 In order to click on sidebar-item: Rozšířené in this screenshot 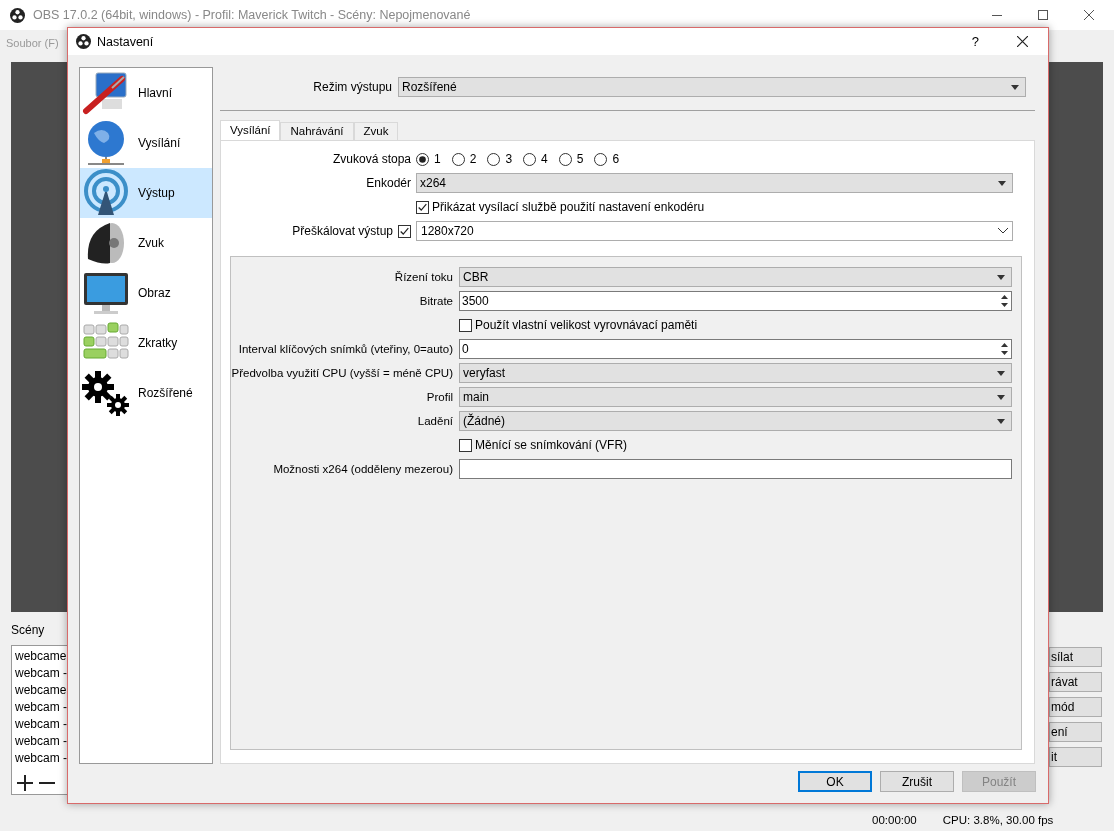, I will do `click(146, 393)`.